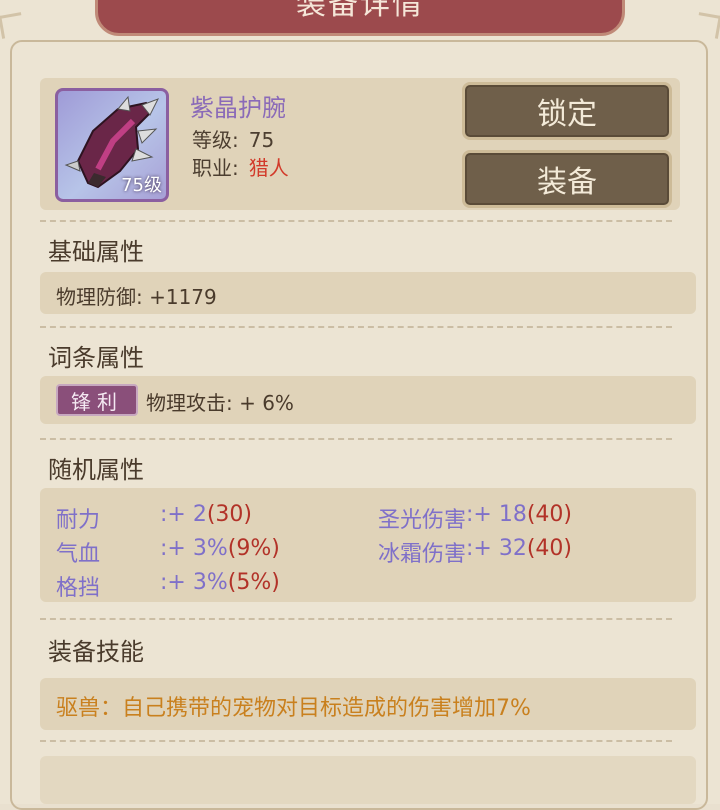 Image resolution: width=720 pixels, height=810 pixels. Describe the element at coordinates (253, 548) in the screenshot. I see `attr-max: (9%)` at that location.